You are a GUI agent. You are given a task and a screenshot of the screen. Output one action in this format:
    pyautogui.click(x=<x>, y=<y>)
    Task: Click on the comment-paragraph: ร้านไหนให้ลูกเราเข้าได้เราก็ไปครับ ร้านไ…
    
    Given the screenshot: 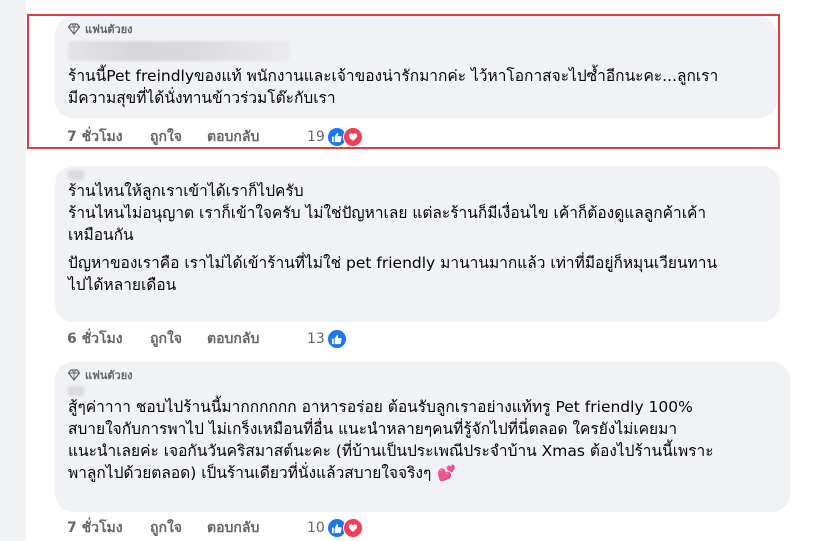 What is the action you would take?
    pyautogui.click(x=387, y=213)
    